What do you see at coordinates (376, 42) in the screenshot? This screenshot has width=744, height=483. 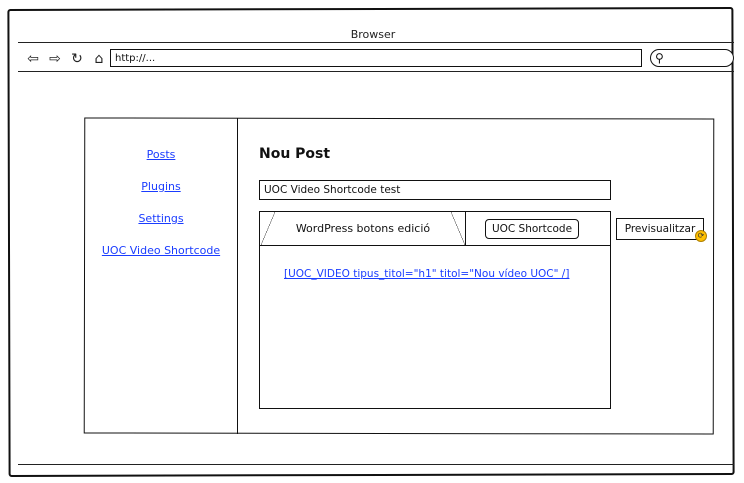 I see `titlebar-divider` at bounding box center [376, 42].